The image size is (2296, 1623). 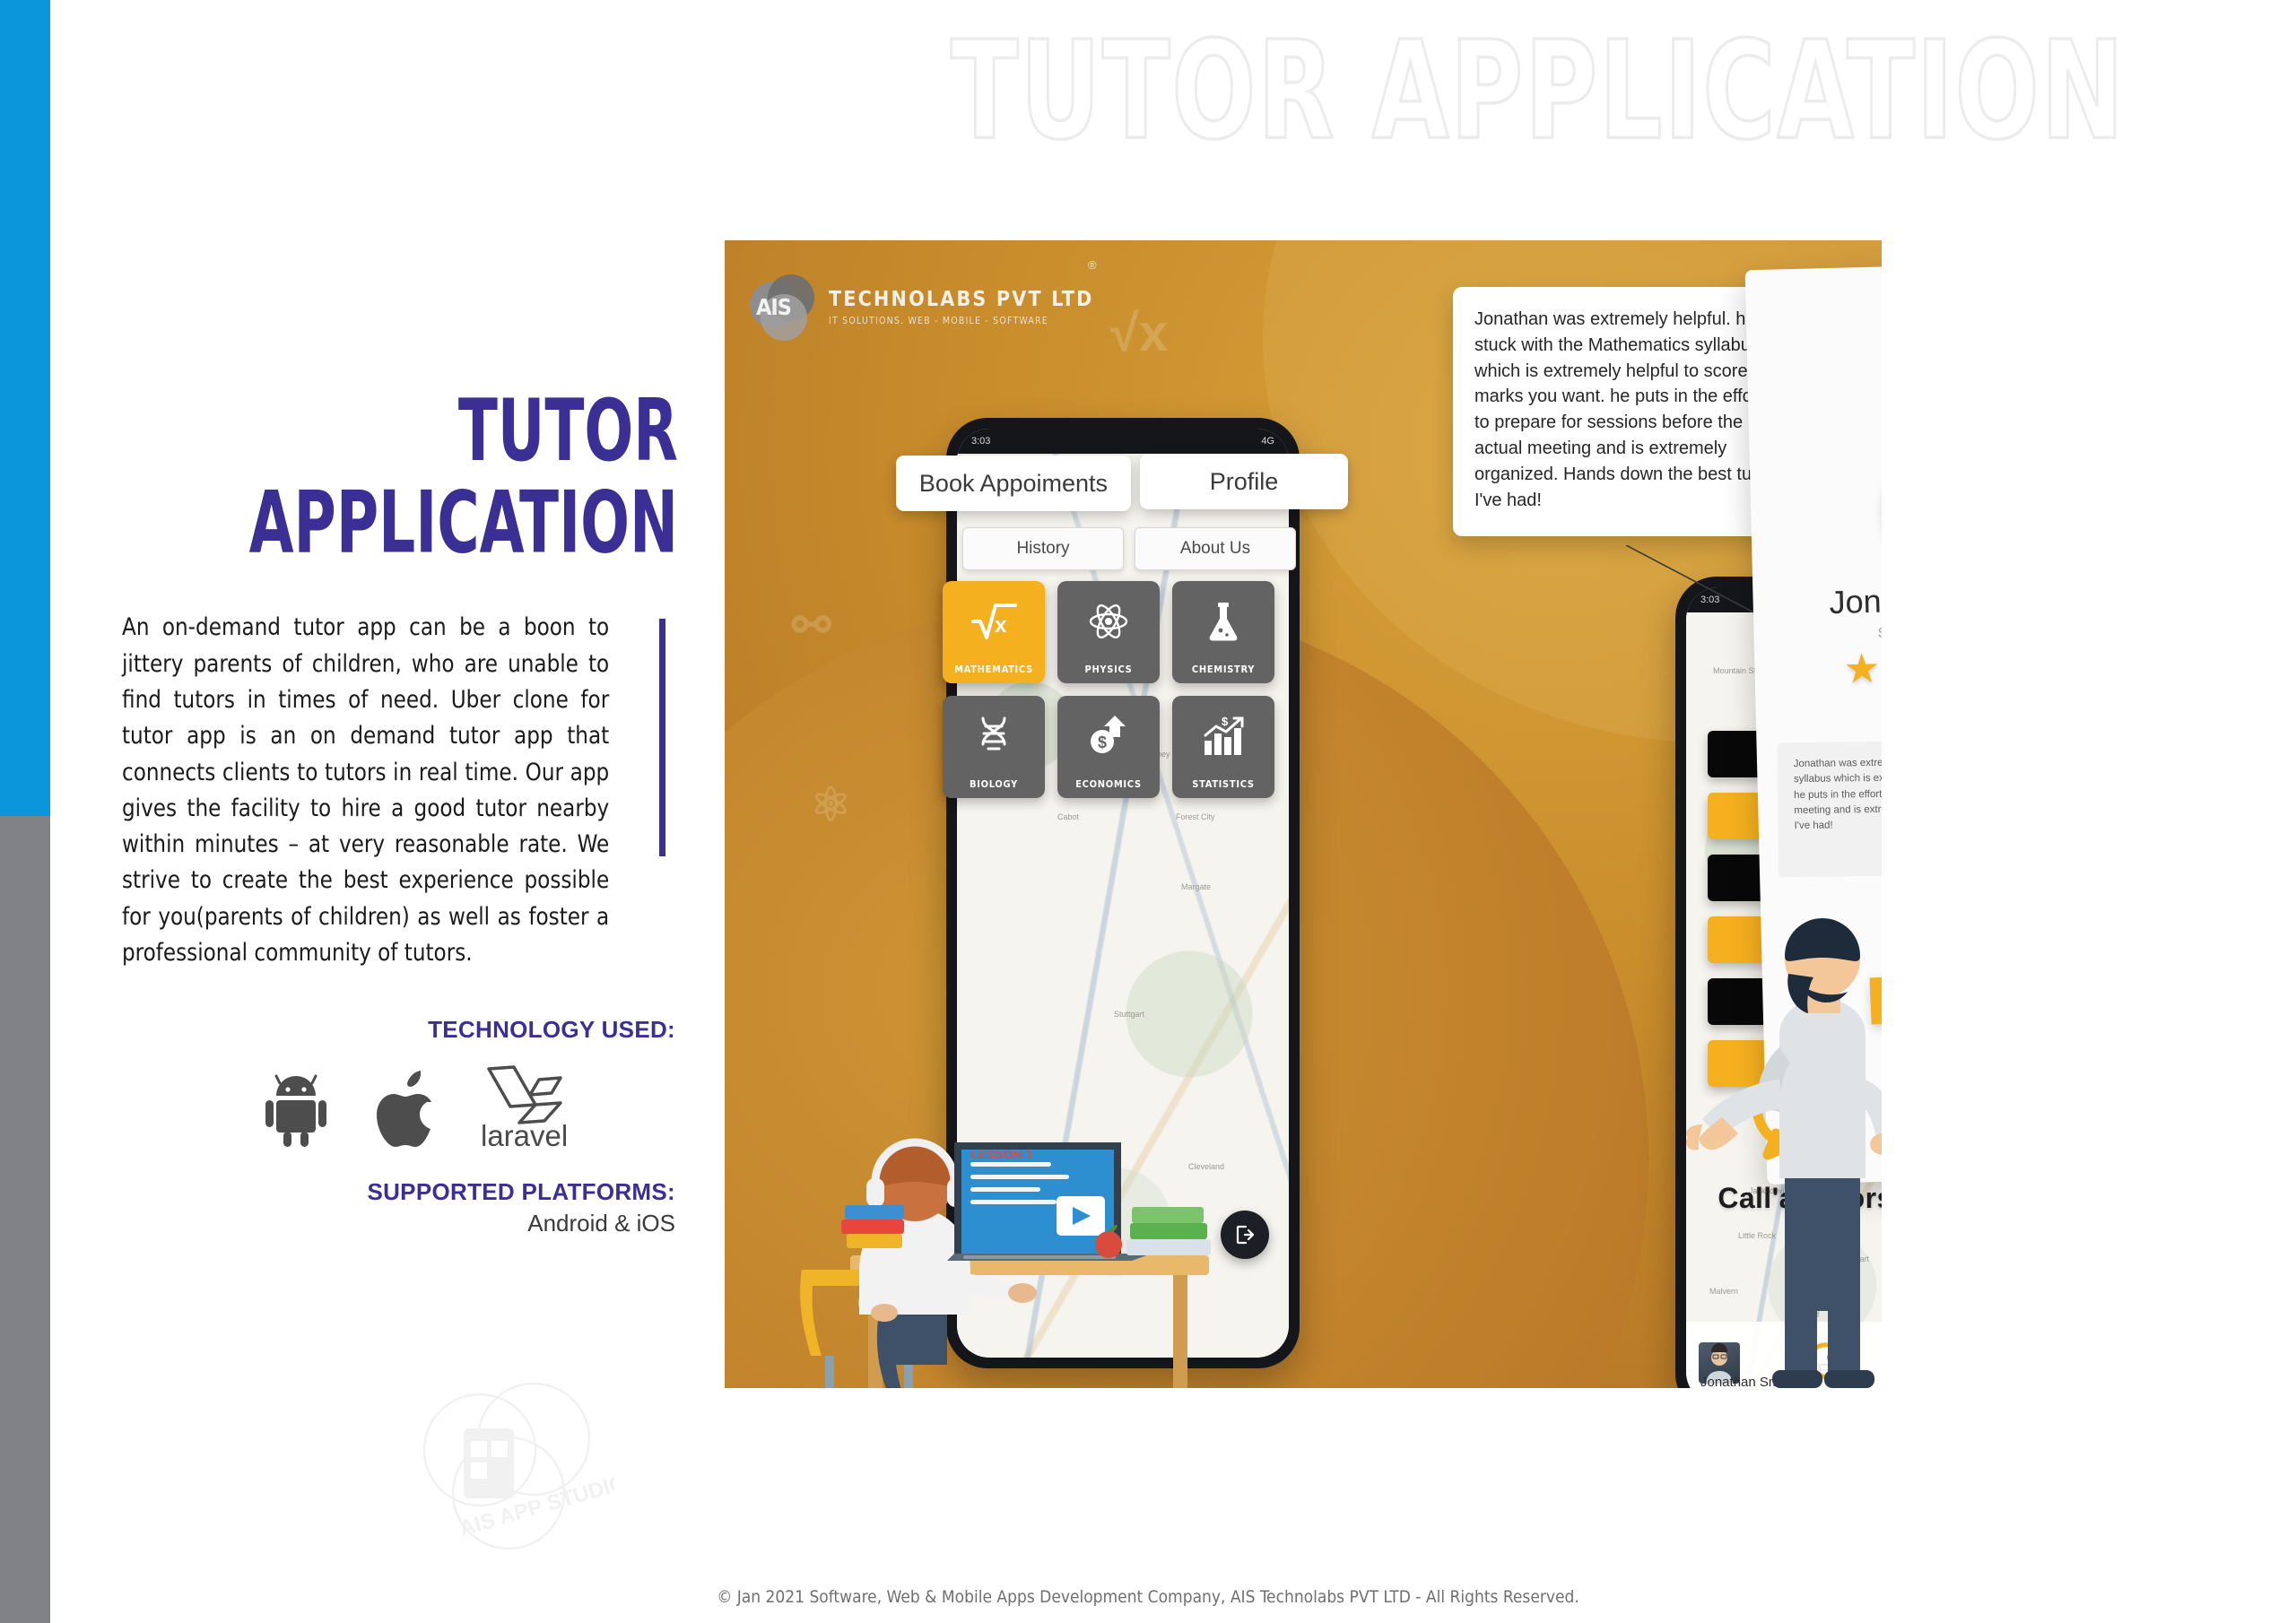 I want to click on money-growth-icon: $, so click(x=1108, y=736).